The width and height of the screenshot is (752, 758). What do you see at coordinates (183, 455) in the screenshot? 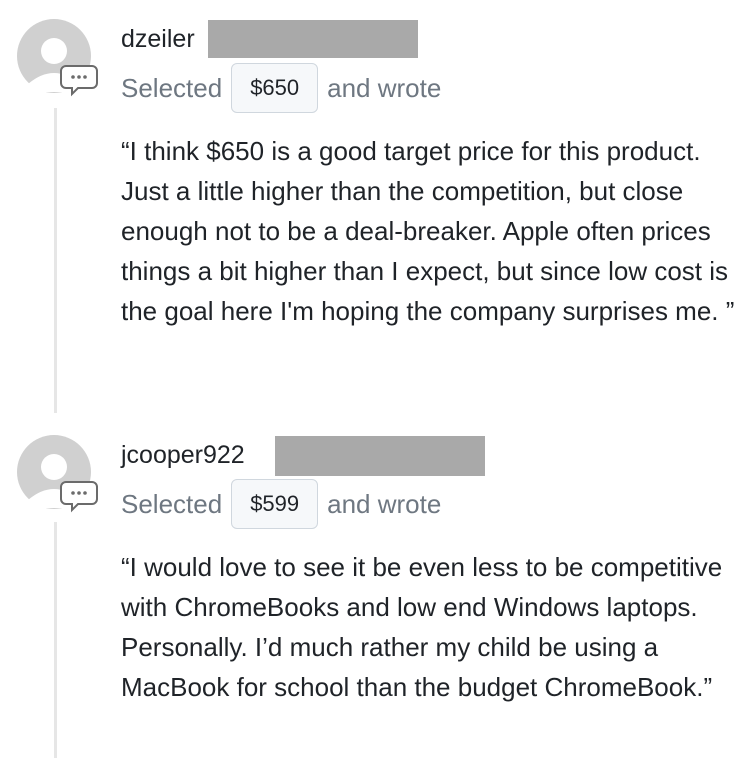
I see `username: jcooper922` at bounding box center [183, 455].